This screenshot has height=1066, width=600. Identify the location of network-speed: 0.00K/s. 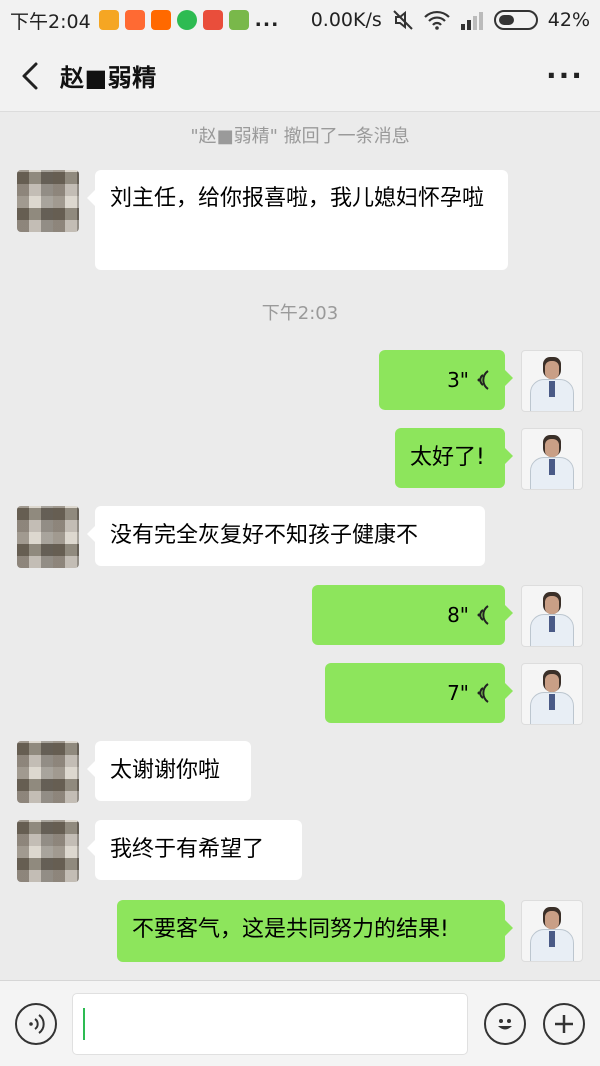
(346, 20).